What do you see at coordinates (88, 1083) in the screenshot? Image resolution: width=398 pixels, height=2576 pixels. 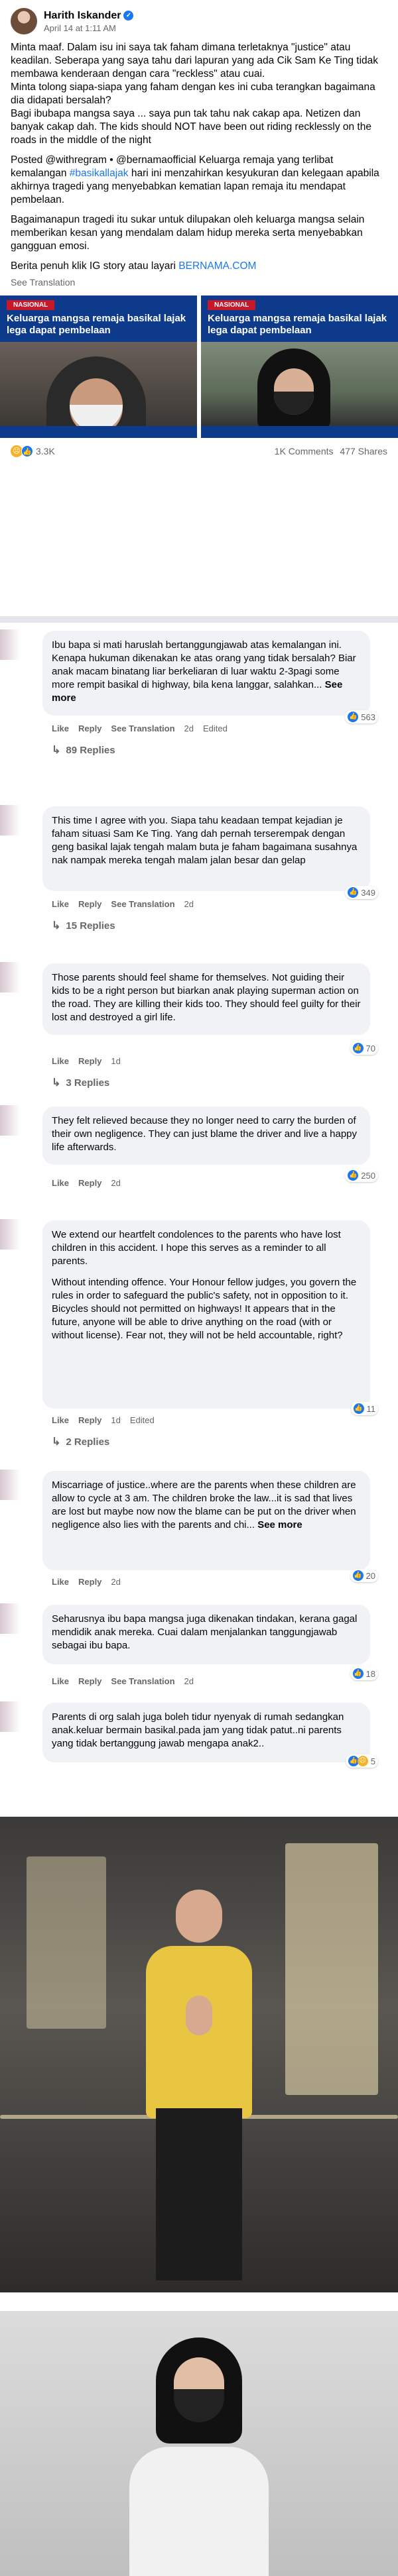 I see `replies-count: 3 Replies` at bounding box center [88, 1083].